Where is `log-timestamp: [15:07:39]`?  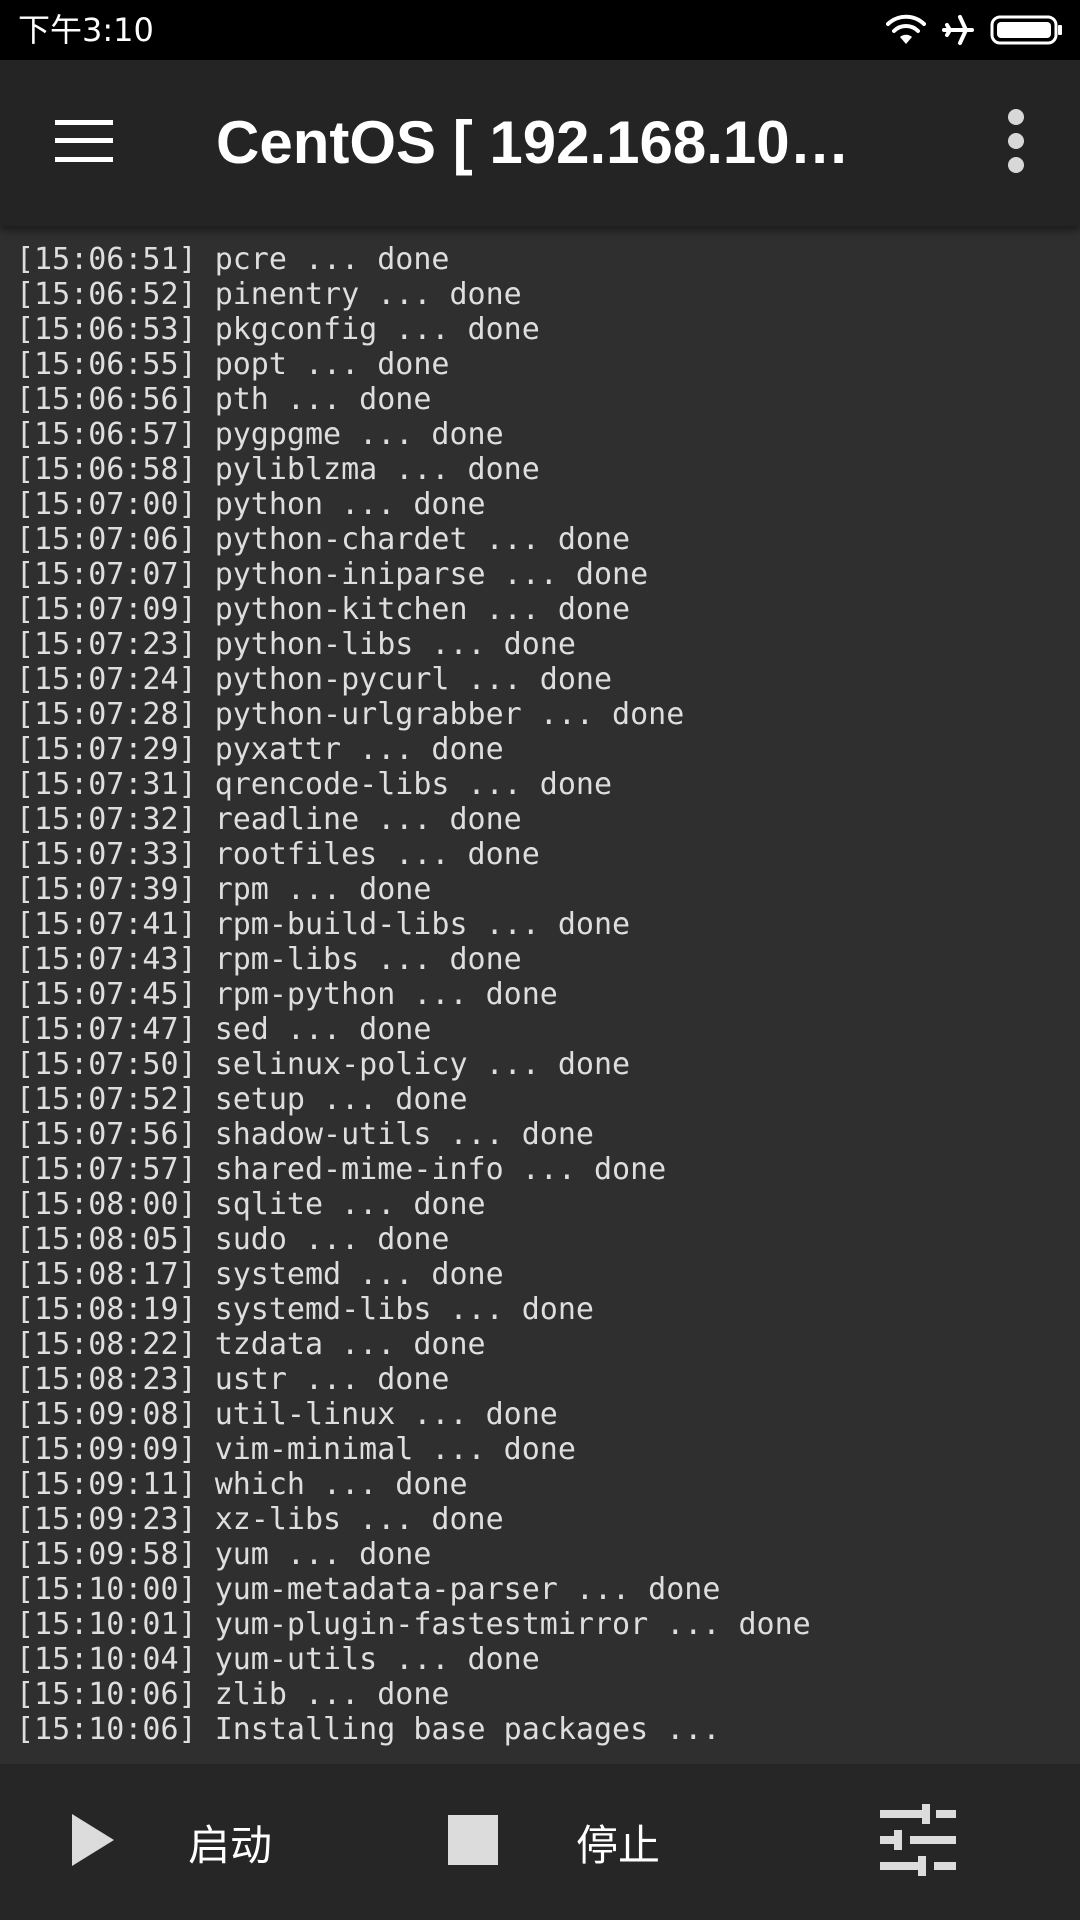
log-timestamp: [15:07:39] is located at coordinates (106, 889).